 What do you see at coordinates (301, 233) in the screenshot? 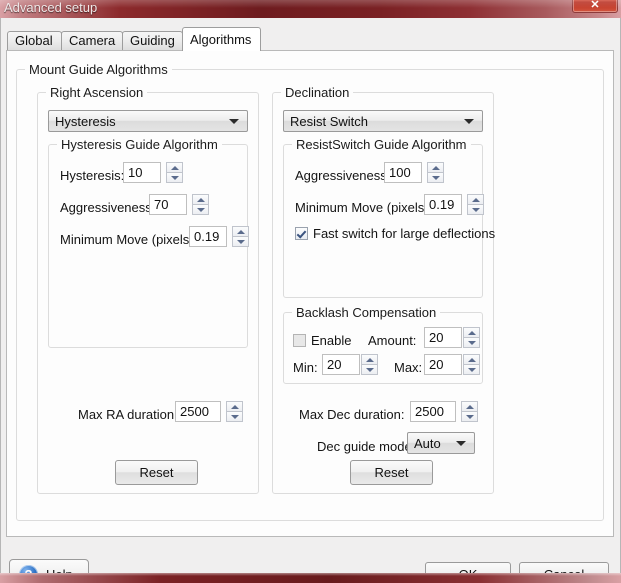
I see `checkbox-checked-icon` at bounding box center [301, 233].